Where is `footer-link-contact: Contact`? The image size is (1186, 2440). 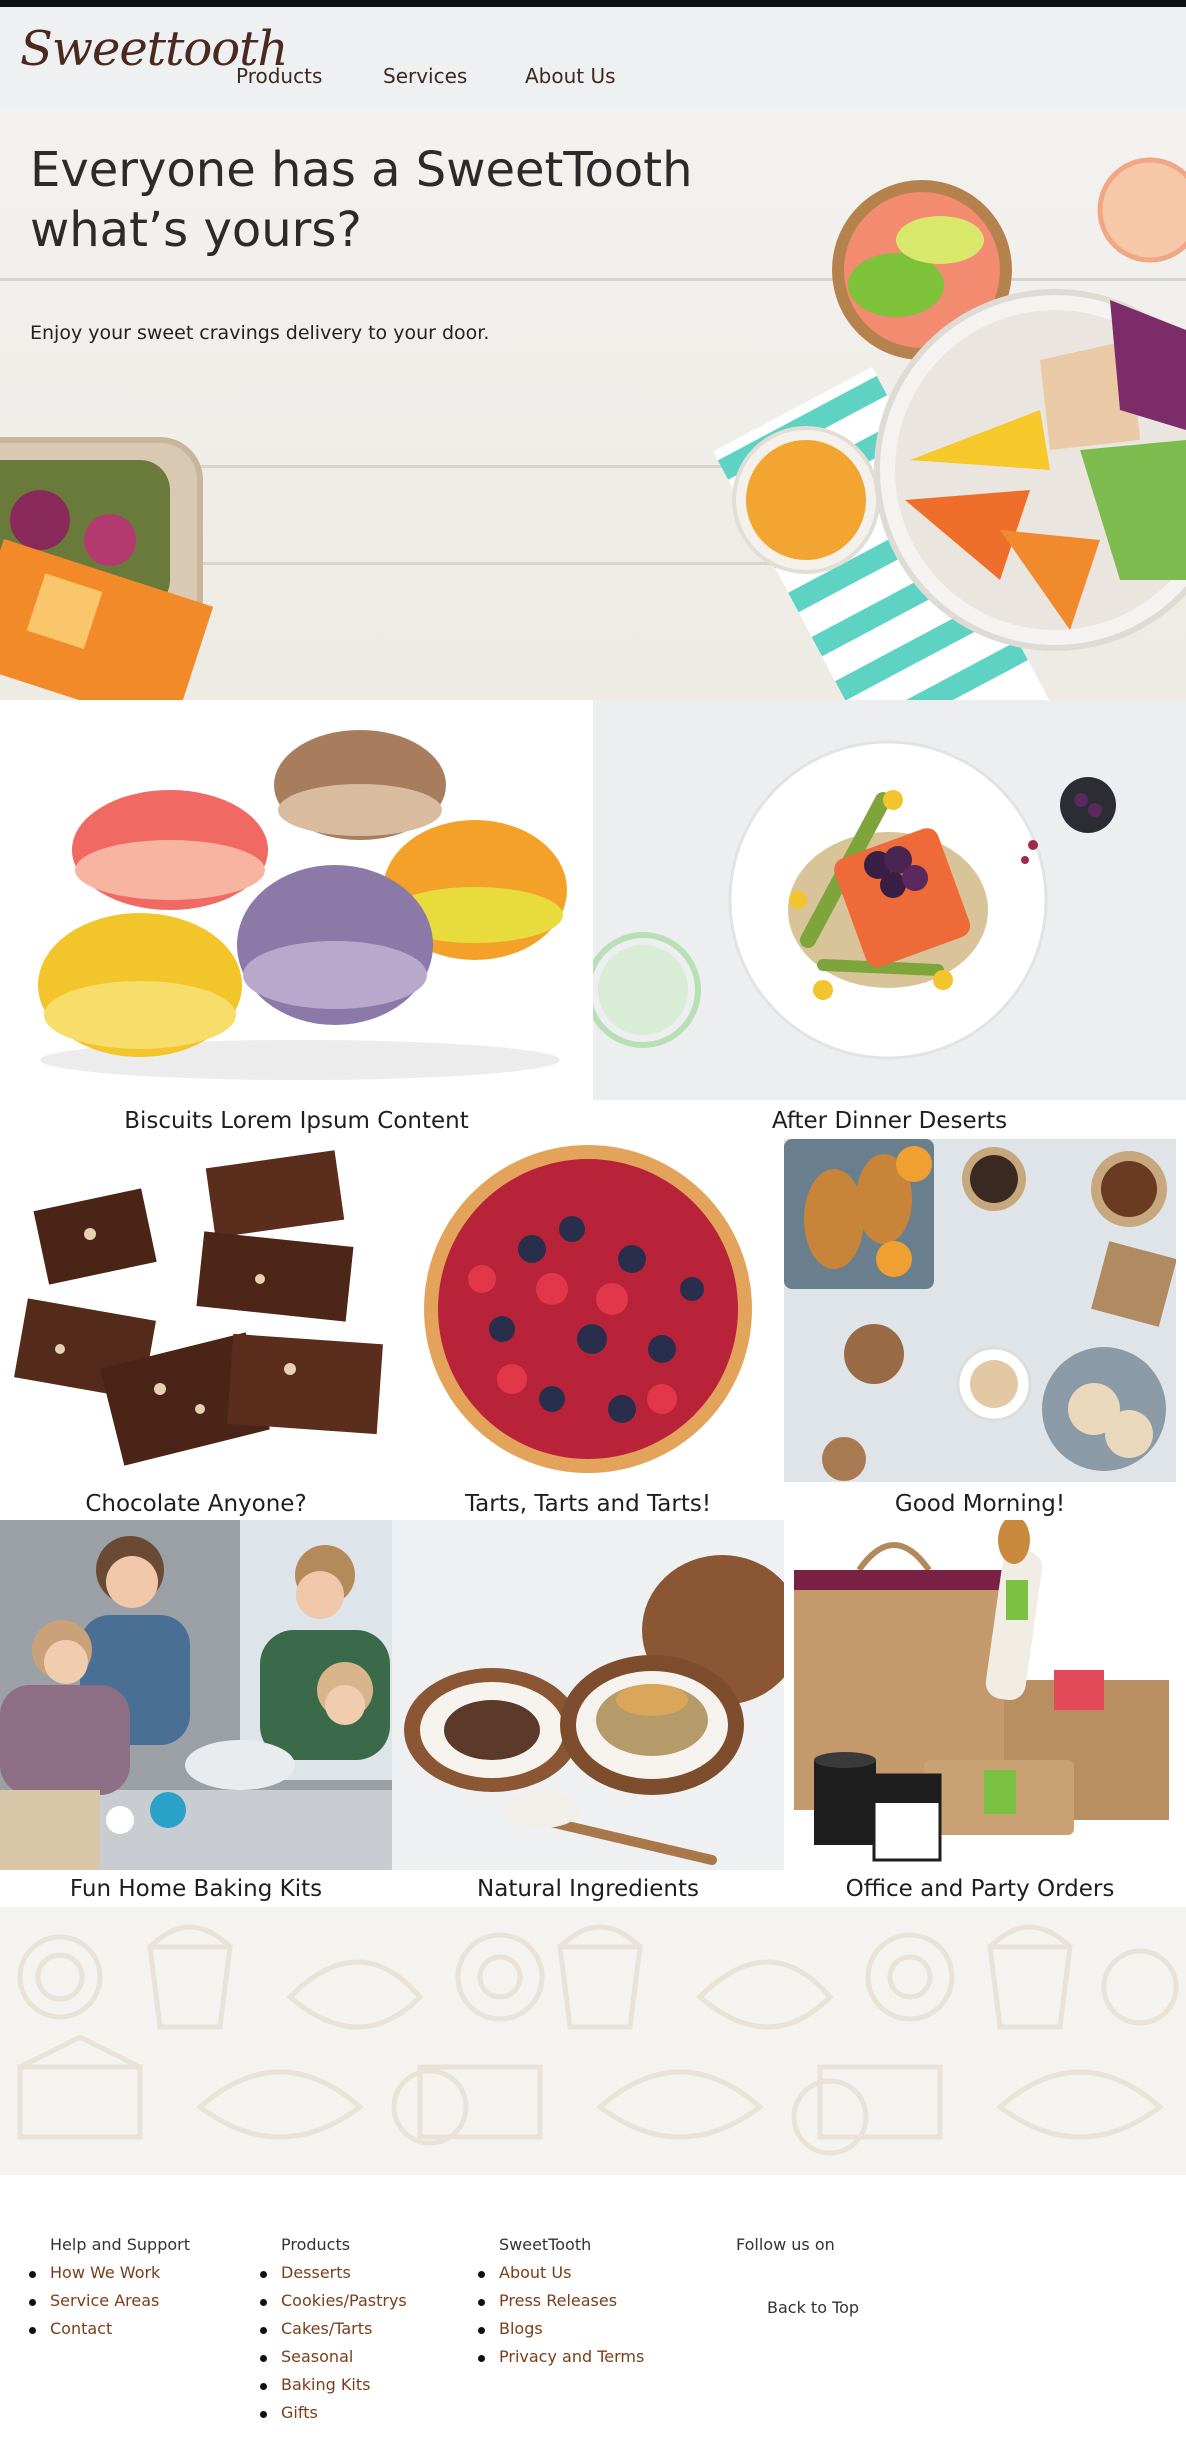 footer-link-contact: Contact is located at coordinates (109, 2333).